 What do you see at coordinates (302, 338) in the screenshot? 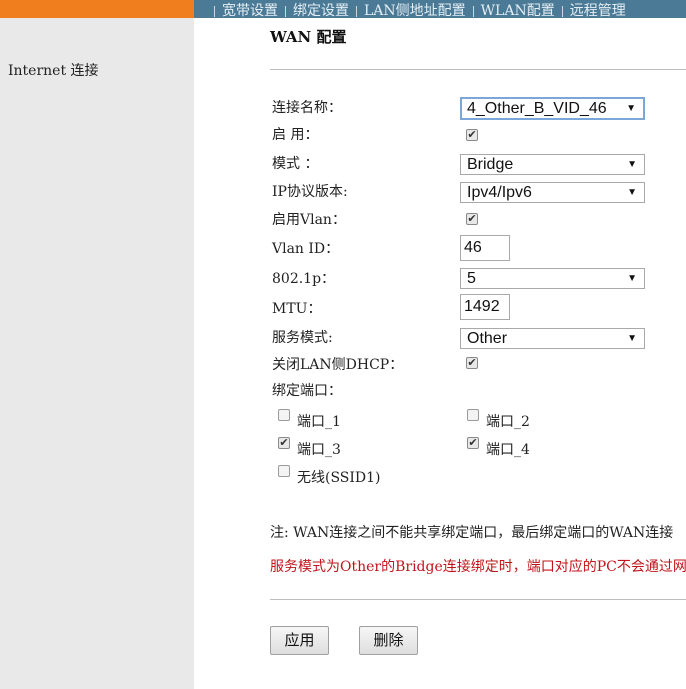
I see `service-mode-label: 服务模式:` at bounding box center [302, 338].